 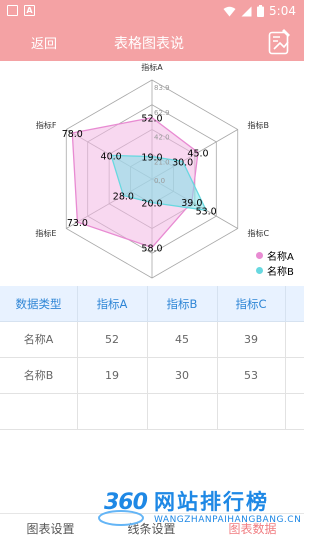 I want to click on edit-doc-icon, so click(x=279, y=42).